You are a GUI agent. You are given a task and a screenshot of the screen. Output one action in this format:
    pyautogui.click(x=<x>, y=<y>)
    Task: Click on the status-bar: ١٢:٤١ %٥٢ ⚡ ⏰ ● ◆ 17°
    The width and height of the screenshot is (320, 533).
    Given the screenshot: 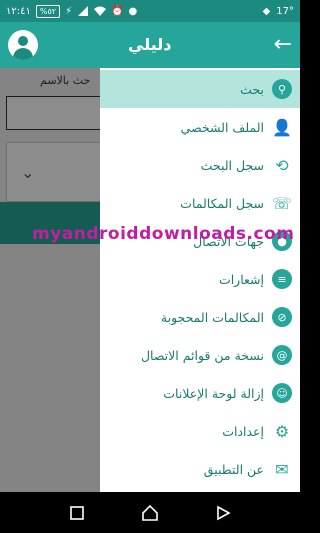 What is the action you would take?
    pyautogui.click(x=150, y=11)
    